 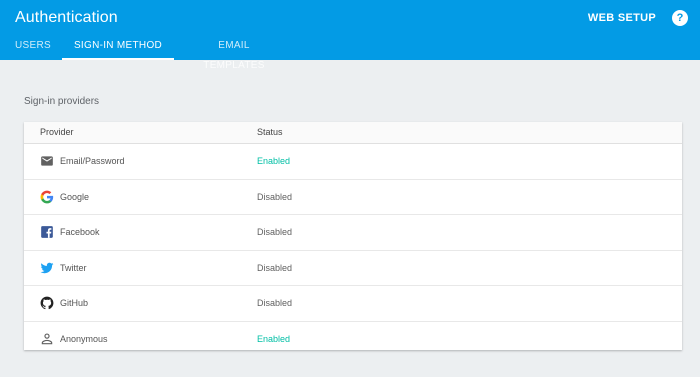 What do you see at coordinates (353, 197) in the screenshot?
I see `table-row: Google Disabled` at bounding box center [353, 197].